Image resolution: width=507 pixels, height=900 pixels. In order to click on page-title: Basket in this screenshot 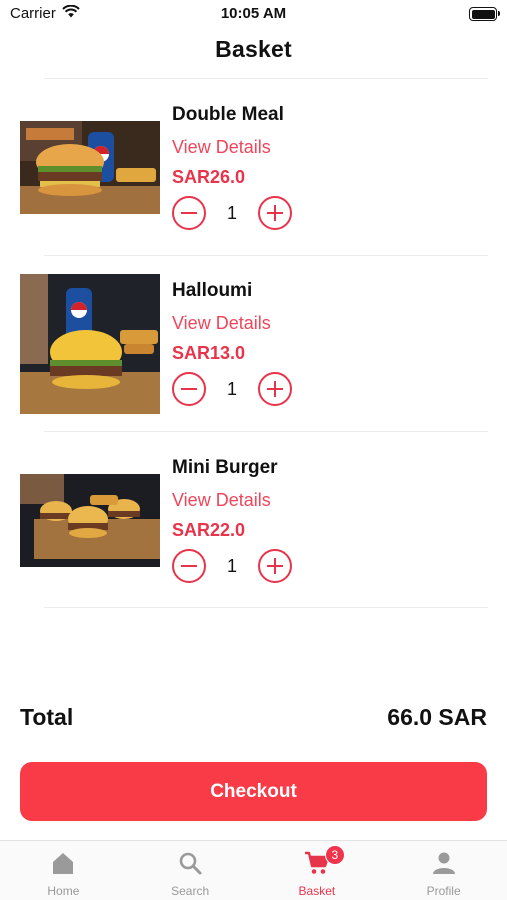, I will do `click(253, 49)`.